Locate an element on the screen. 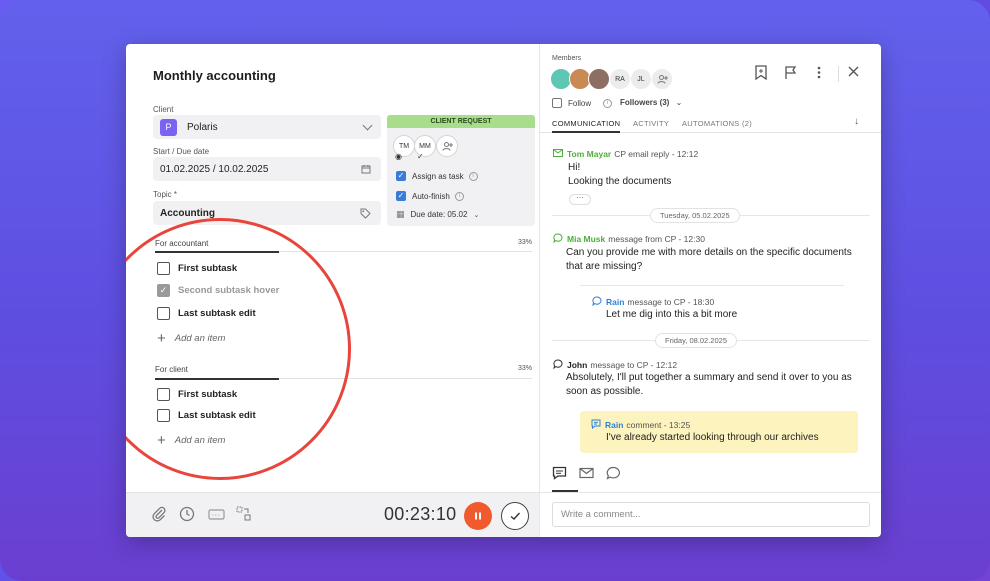  client-initial-badge: P is located at coordinates (168, 127).